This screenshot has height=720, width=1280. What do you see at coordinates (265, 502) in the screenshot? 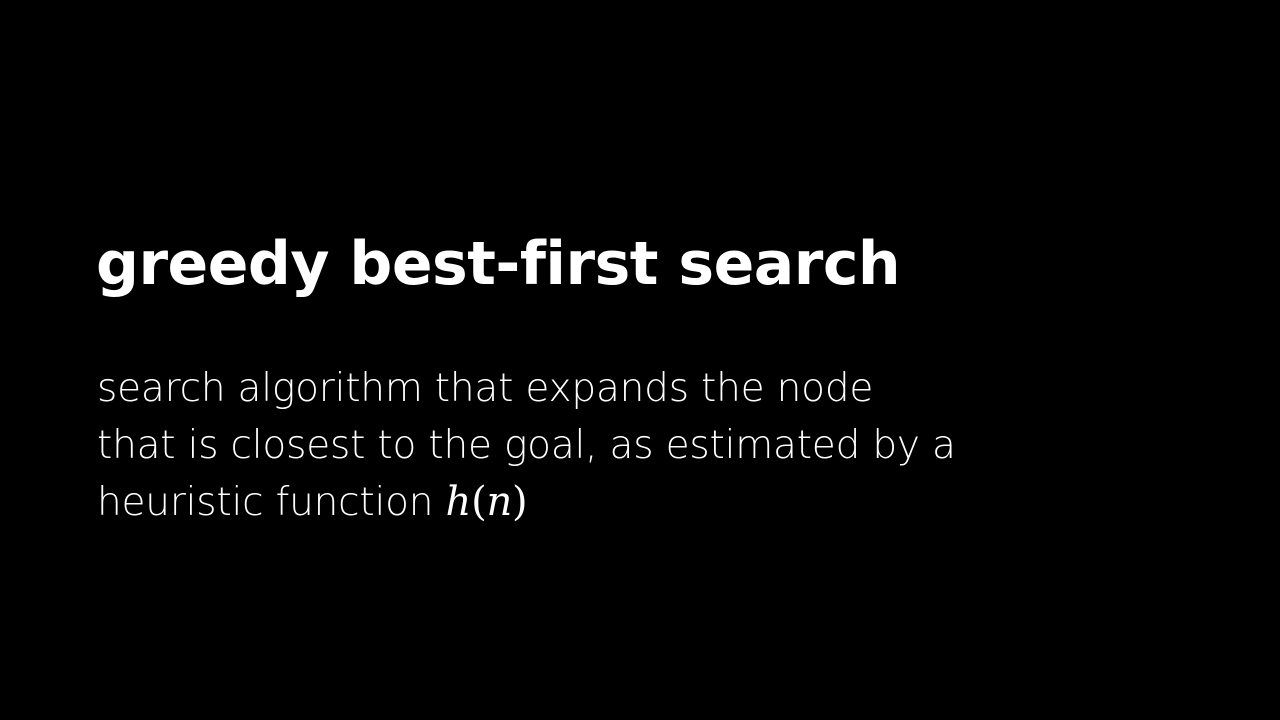
I see `definition-line-3-text: heuristic function` at bounding box center [265, 502].